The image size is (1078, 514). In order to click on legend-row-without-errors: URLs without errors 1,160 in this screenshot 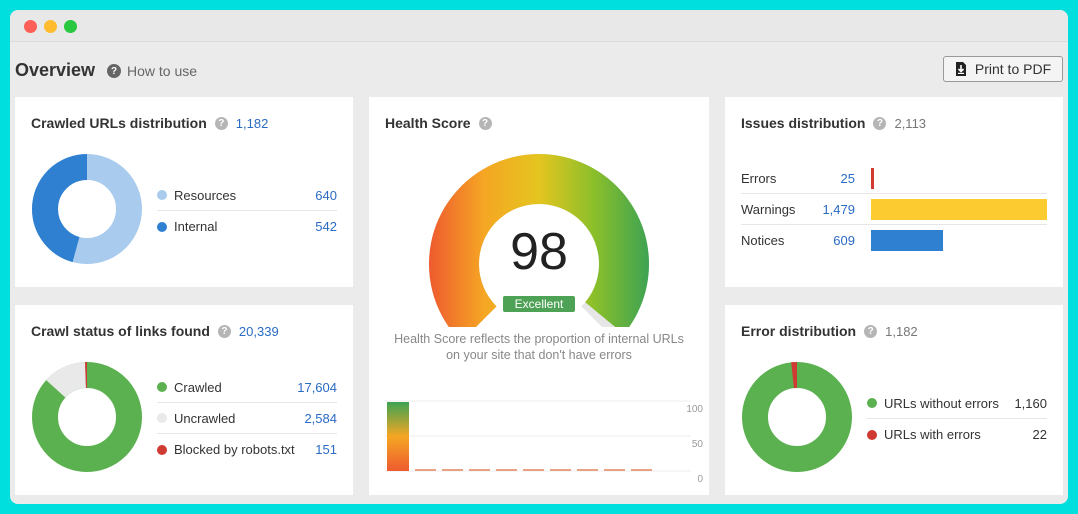, I will do `click(957, 403)`.